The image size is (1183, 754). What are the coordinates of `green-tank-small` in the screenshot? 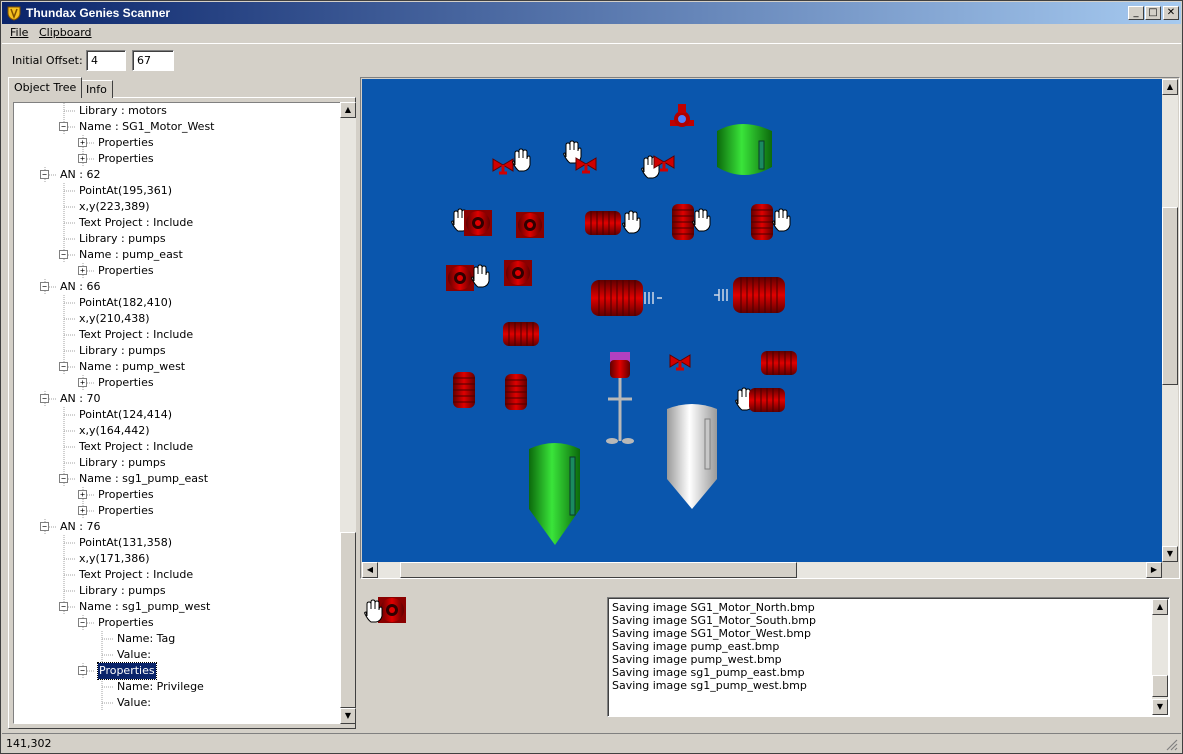 It's located at (744, 149).